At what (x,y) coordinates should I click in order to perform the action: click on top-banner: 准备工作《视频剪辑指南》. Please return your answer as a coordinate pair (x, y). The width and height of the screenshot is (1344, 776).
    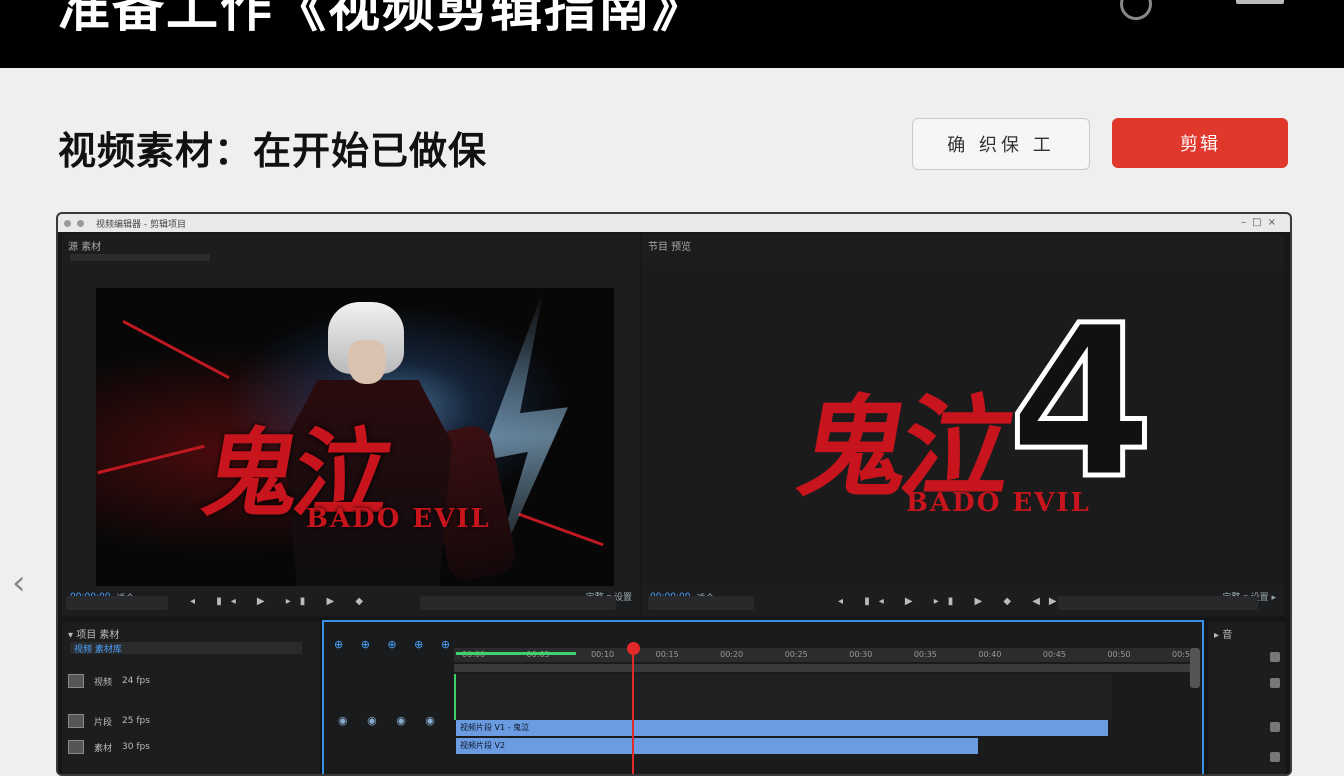
    Looking at the image, I should click on (672, 34).